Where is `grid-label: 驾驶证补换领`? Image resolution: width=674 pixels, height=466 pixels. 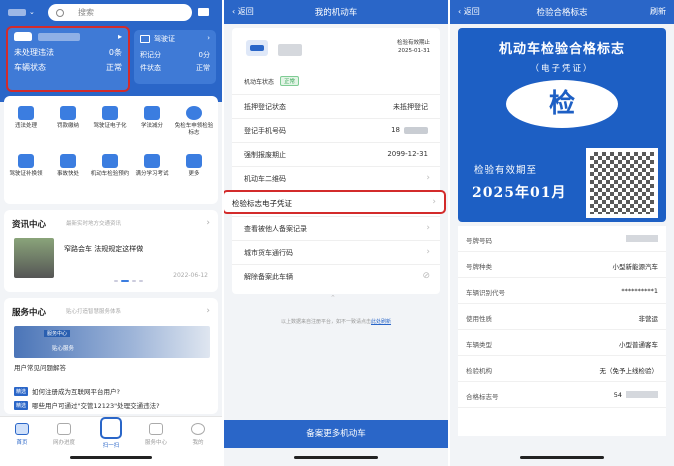
grid-label: 驾驶证补换领 is located at coordinates (26, 174).